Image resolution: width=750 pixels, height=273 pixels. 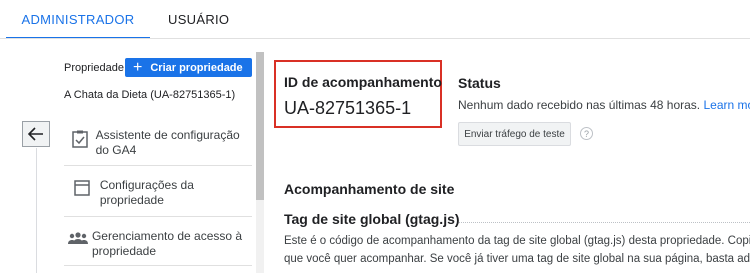 I want to click on sidebar-item-label: Configurações da propriedade, so click(x=146, y=192).